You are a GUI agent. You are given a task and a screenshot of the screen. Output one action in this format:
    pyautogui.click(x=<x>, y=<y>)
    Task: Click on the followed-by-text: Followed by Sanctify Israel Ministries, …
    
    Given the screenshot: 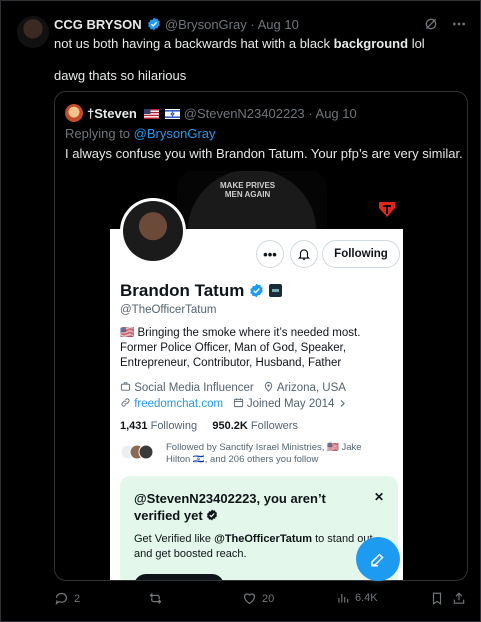 What is the action you would take?
    pyautogui.click(x=278, y=454)
    